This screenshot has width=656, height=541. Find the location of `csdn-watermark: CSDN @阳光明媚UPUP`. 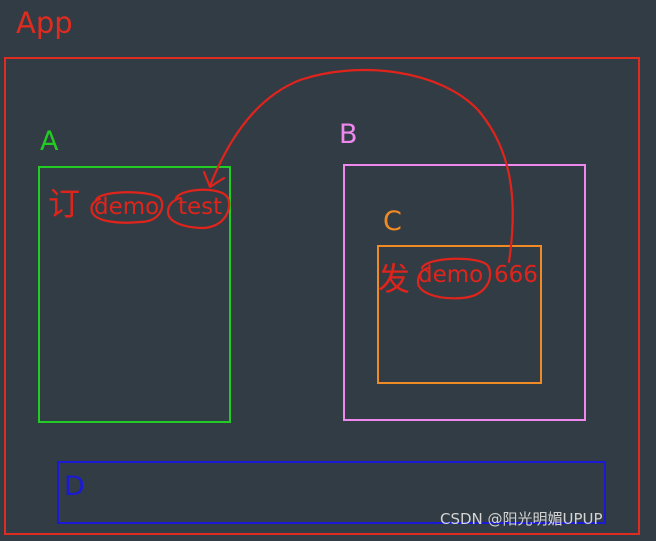

csdn-watermark: CSDN @阳光明媚UPUP is located at coordinates (521, 519).